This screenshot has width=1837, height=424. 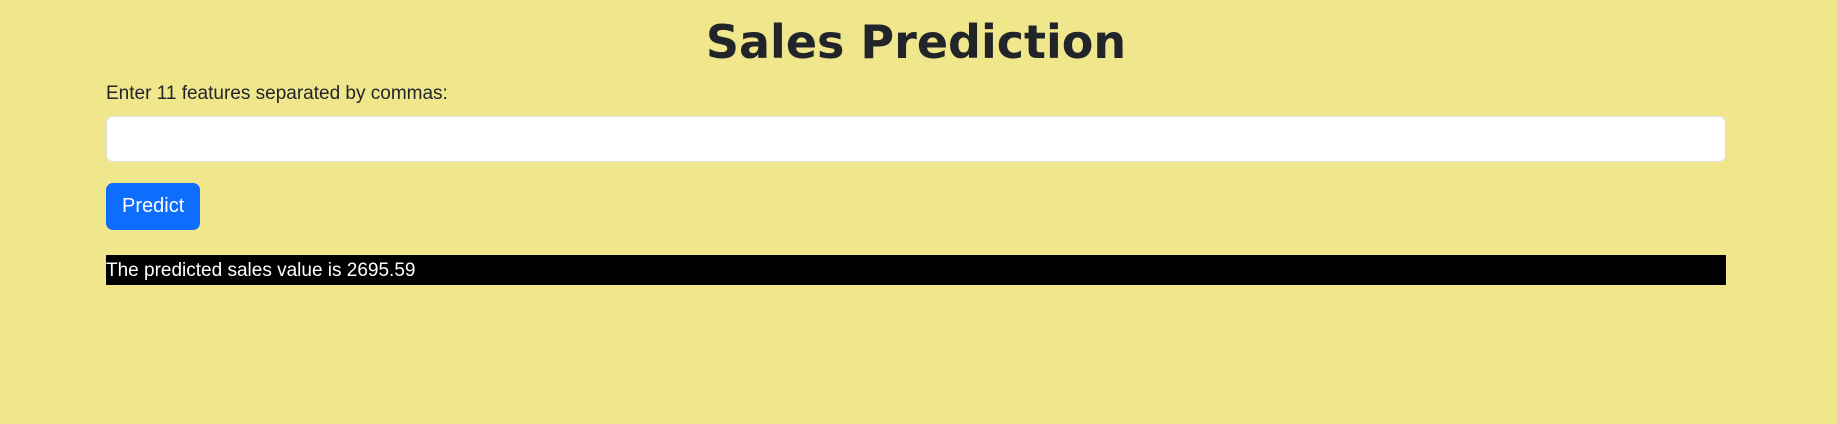 I want to click on features-input, so click(x=916, y=139).